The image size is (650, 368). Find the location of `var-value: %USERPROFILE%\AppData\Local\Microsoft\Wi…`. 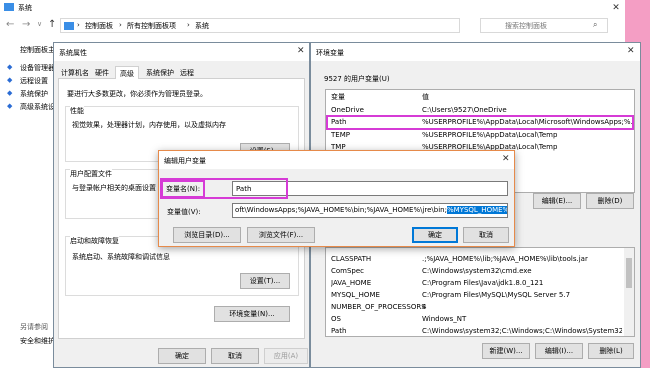

var-value: %USERPROFILE%\AppData\Local\Microsoft\Wi… is located at coordinates (527, 122).